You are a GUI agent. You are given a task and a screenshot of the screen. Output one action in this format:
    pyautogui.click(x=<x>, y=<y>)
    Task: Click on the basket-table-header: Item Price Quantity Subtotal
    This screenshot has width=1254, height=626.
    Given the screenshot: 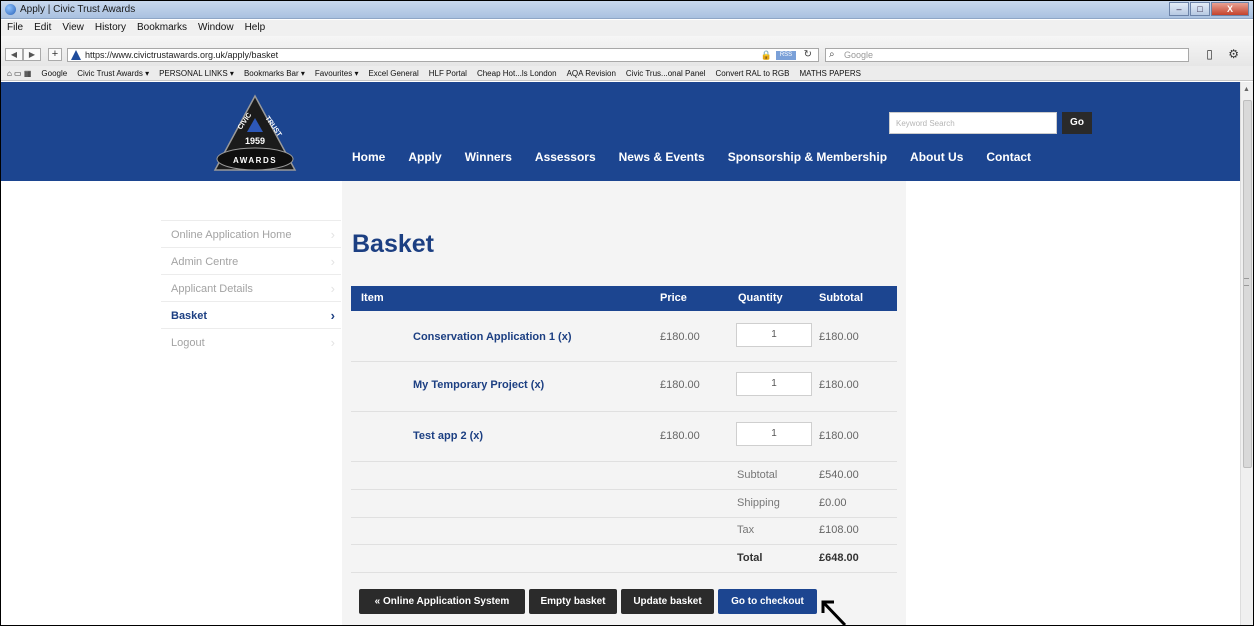 What is the action you would take?
    pyautogui.click(x=624, y=298)
    